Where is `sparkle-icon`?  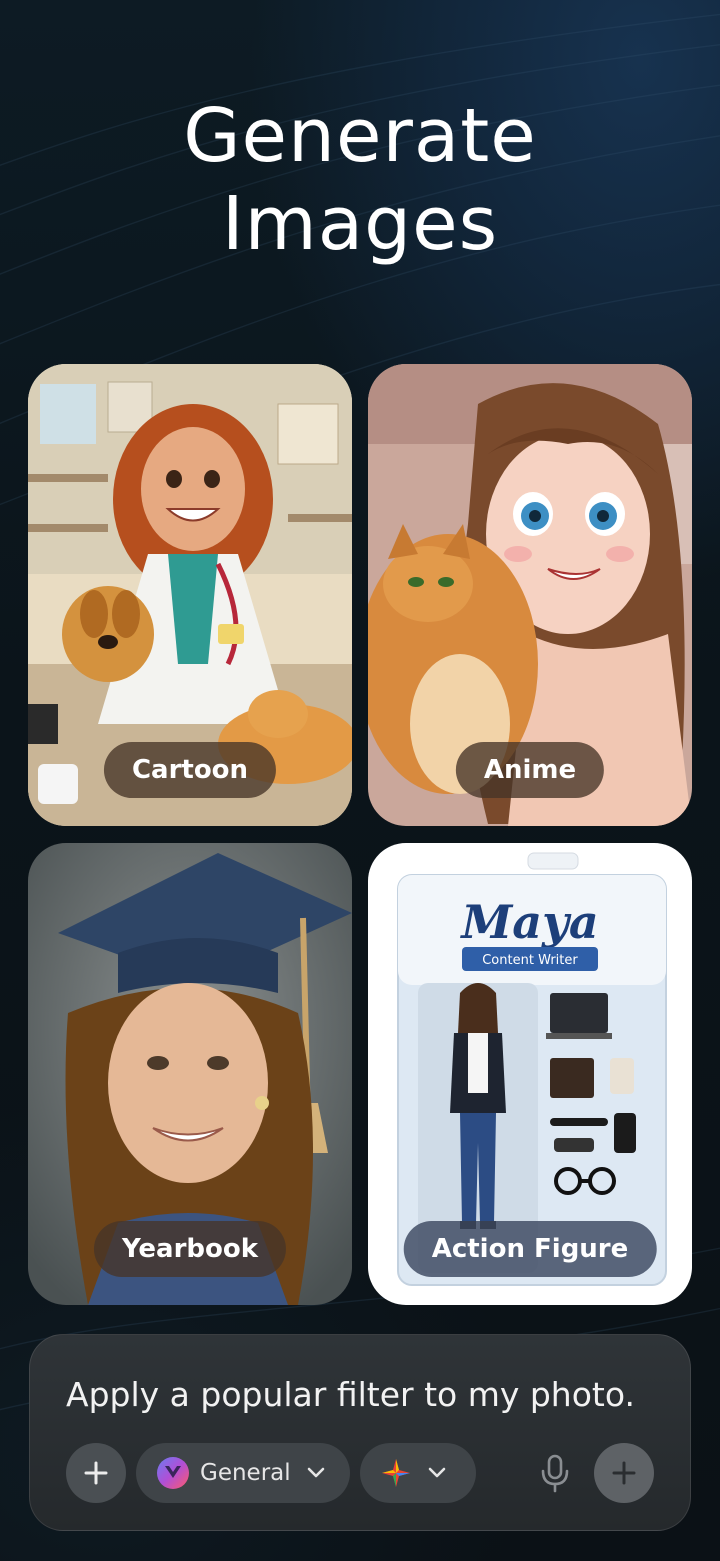 sparkle-icon is located at coordinates (396, 1473).